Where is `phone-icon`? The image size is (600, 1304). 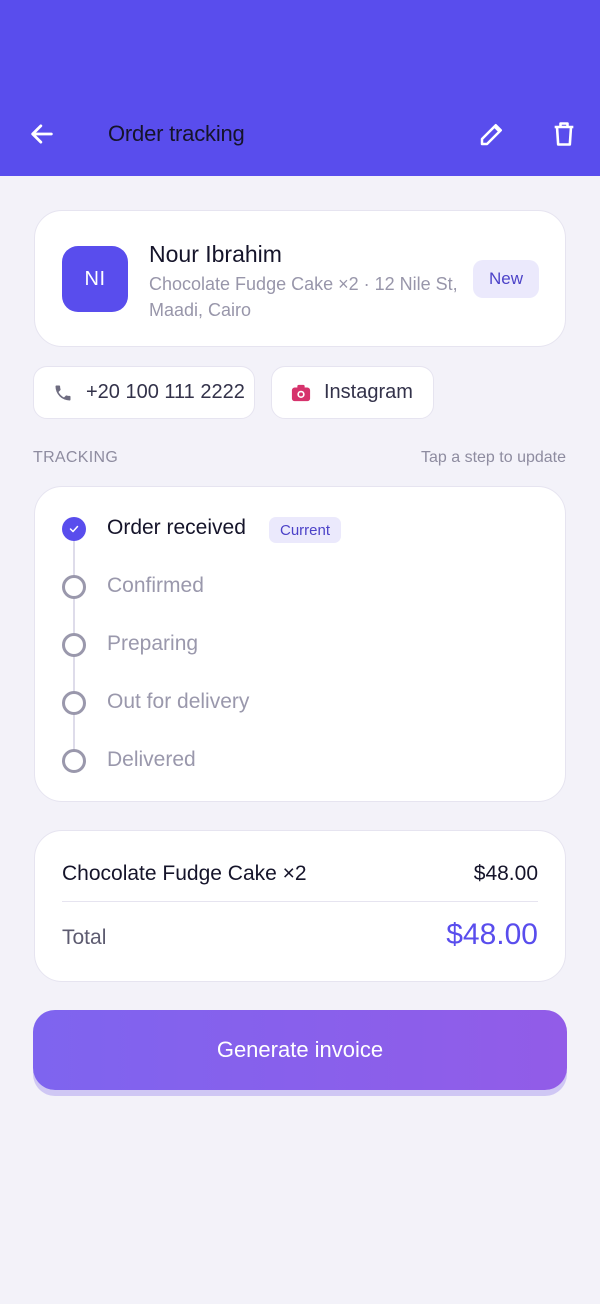
phone-icon is located at coordinates (63, 393).